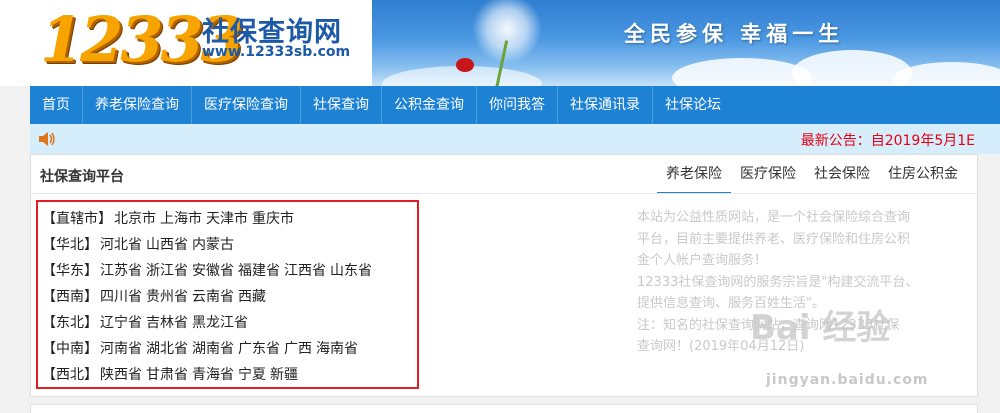 The image size is (1000, 413). Describe the element at coordinates (742, 72) in the screenshot. I see `cloud-shape` at that location.